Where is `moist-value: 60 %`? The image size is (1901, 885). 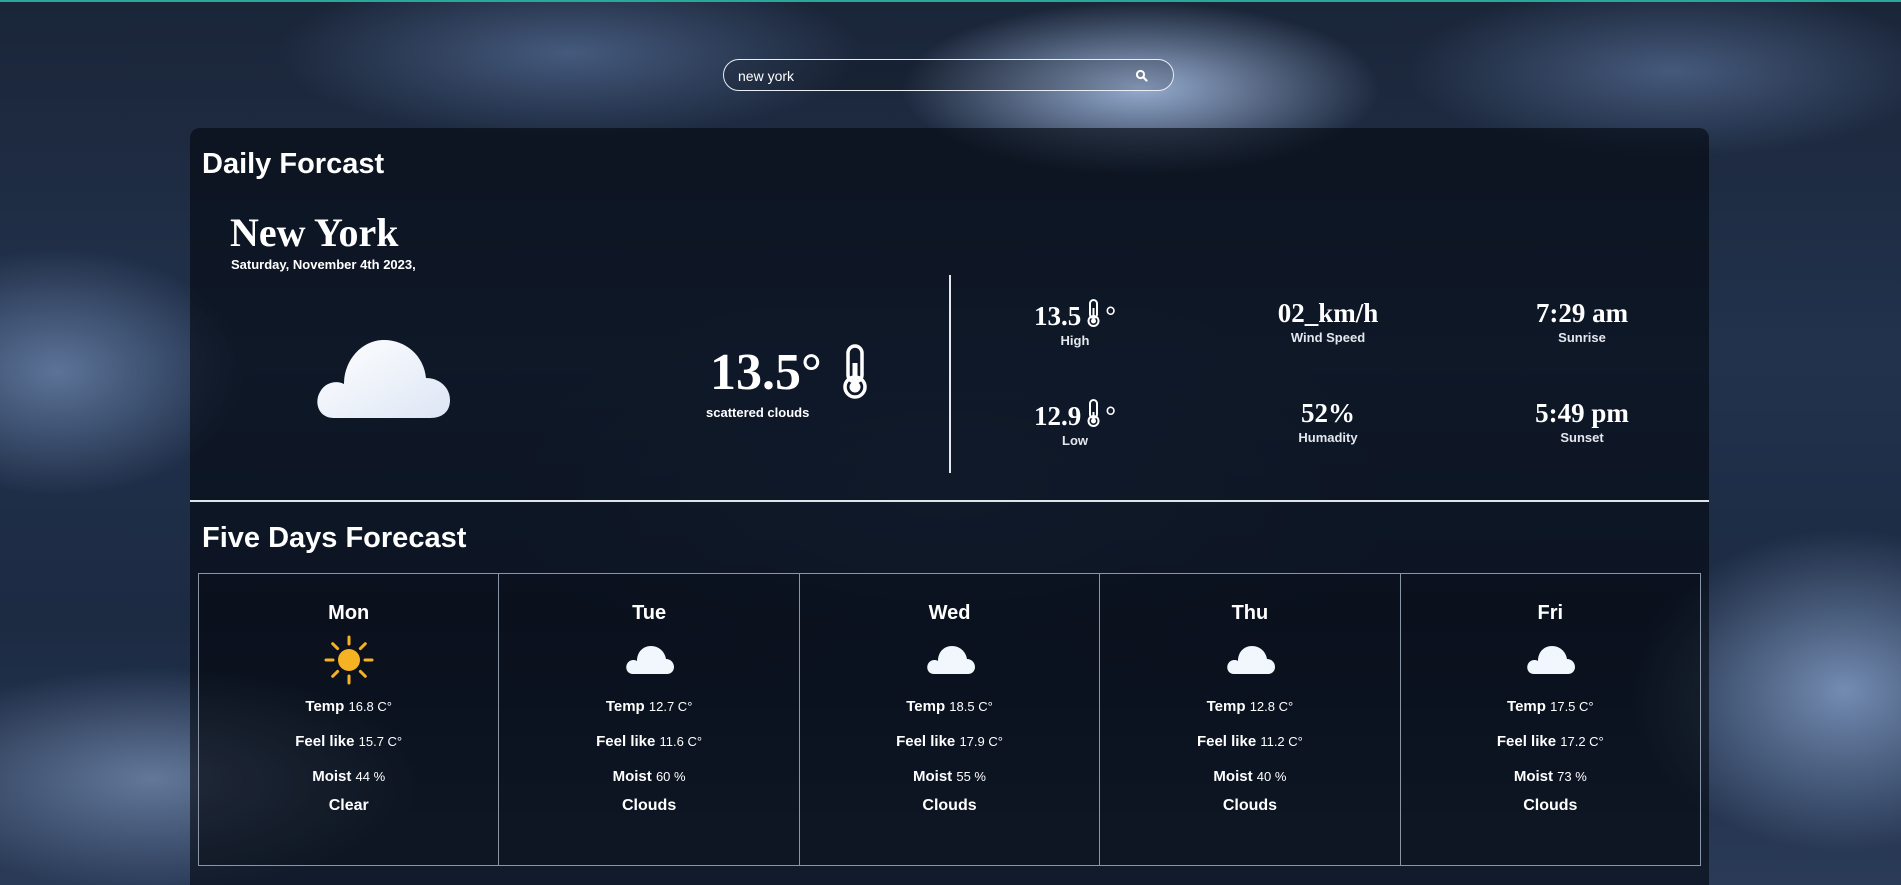
moist-value: 60 % is located at coordinates (670, 776).